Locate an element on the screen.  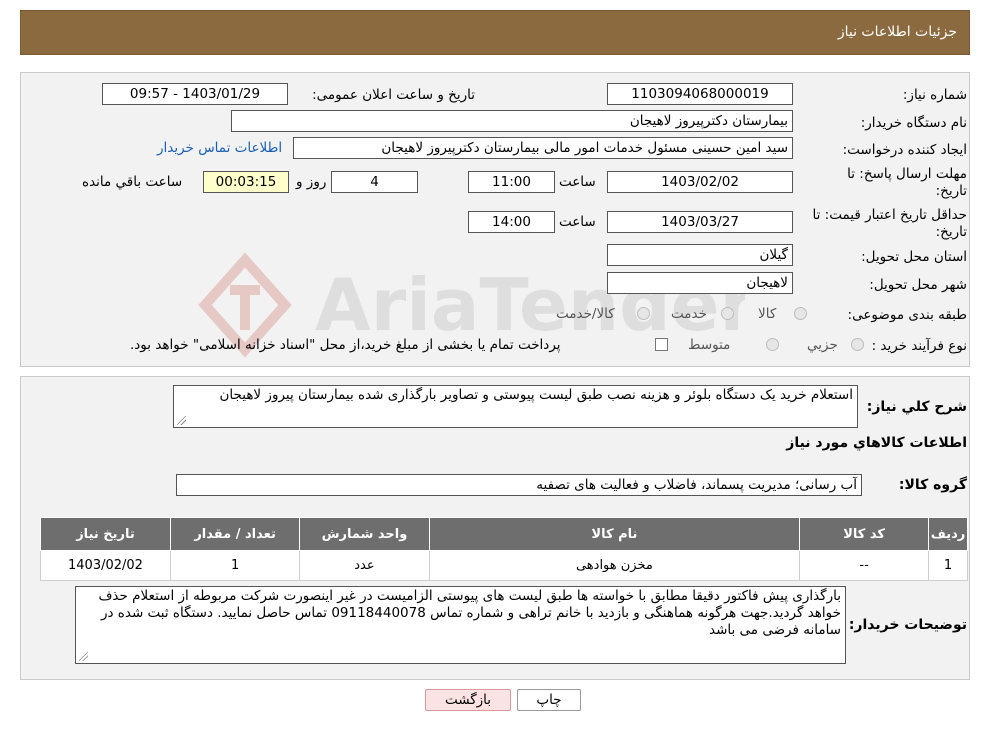
payment-checkbox is located at coordinates (661, 344).